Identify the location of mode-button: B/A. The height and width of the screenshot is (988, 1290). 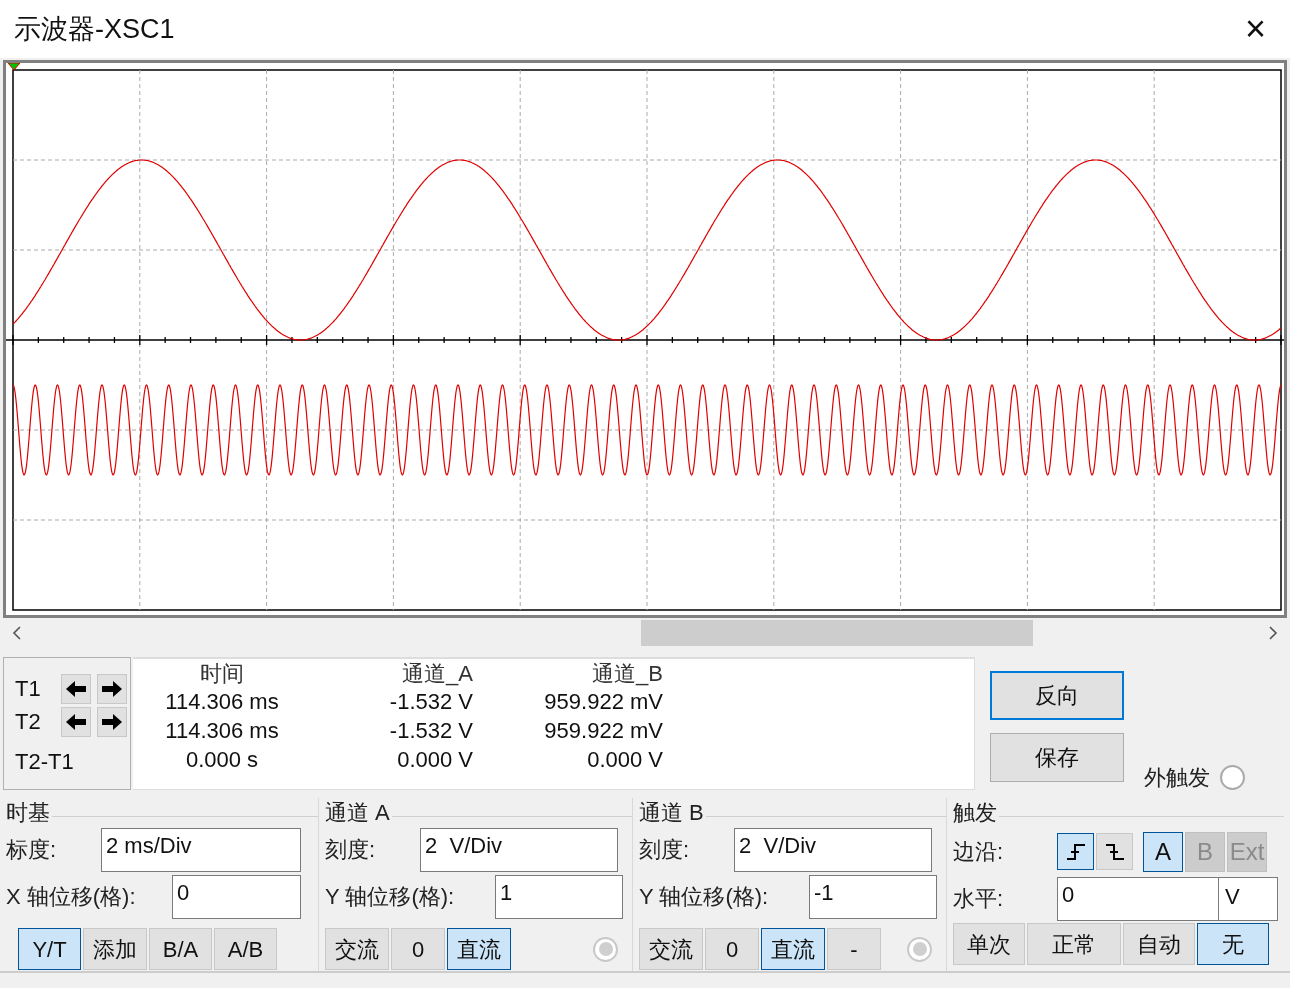
(180, 949).